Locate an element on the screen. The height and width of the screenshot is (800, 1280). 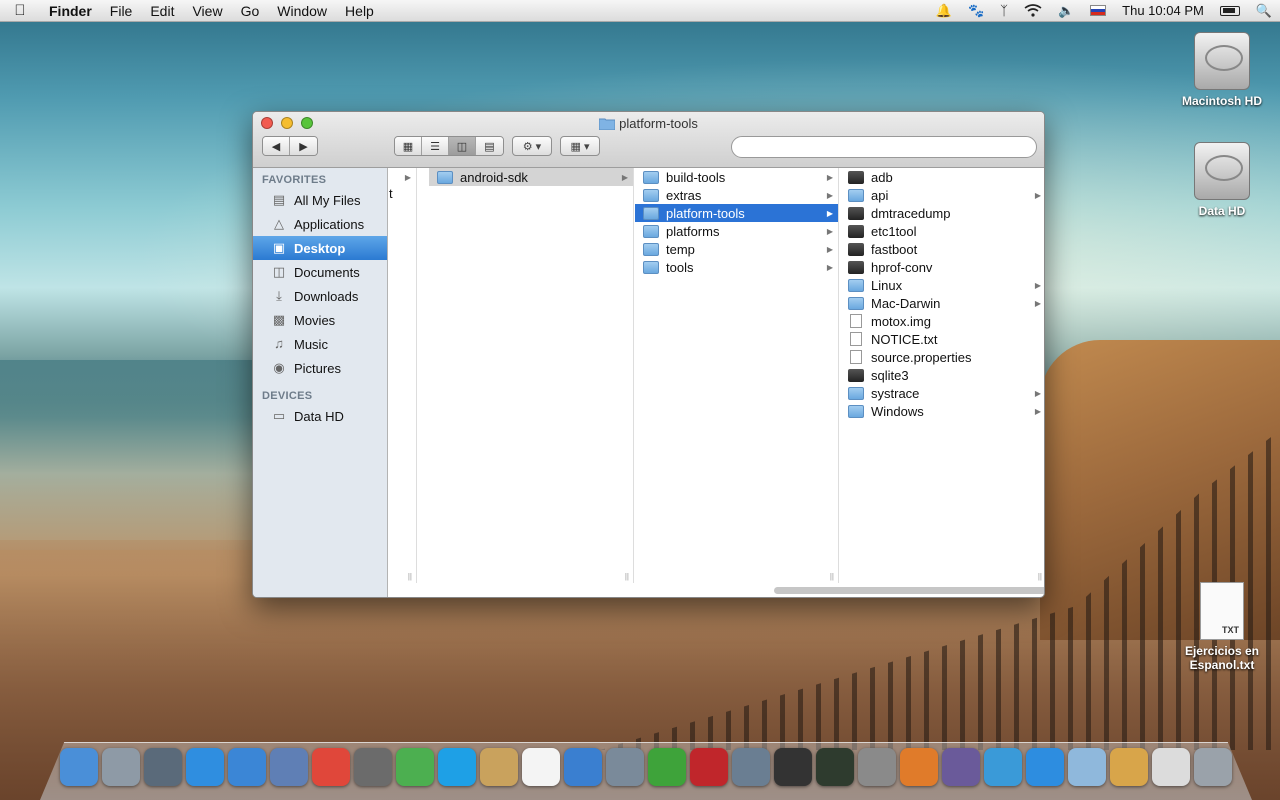
dock-safari-icon is located at coordinates (247, 767).